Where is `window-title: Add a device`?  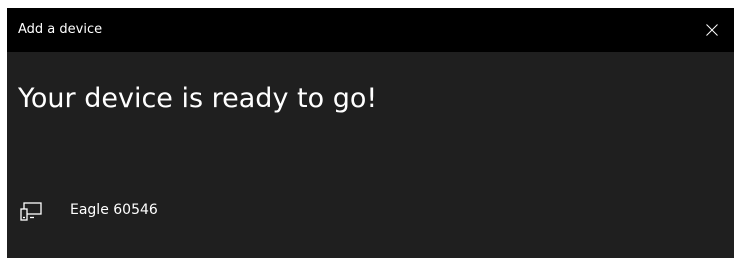 window-title: Add a device is located at coordinates (60, 29).